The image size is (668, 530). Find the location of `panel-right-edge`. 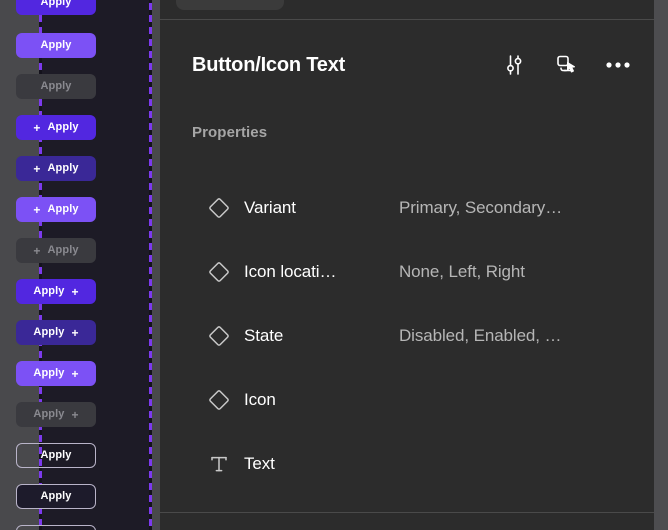

panel-right-edge is located at coordinates (661, 265).